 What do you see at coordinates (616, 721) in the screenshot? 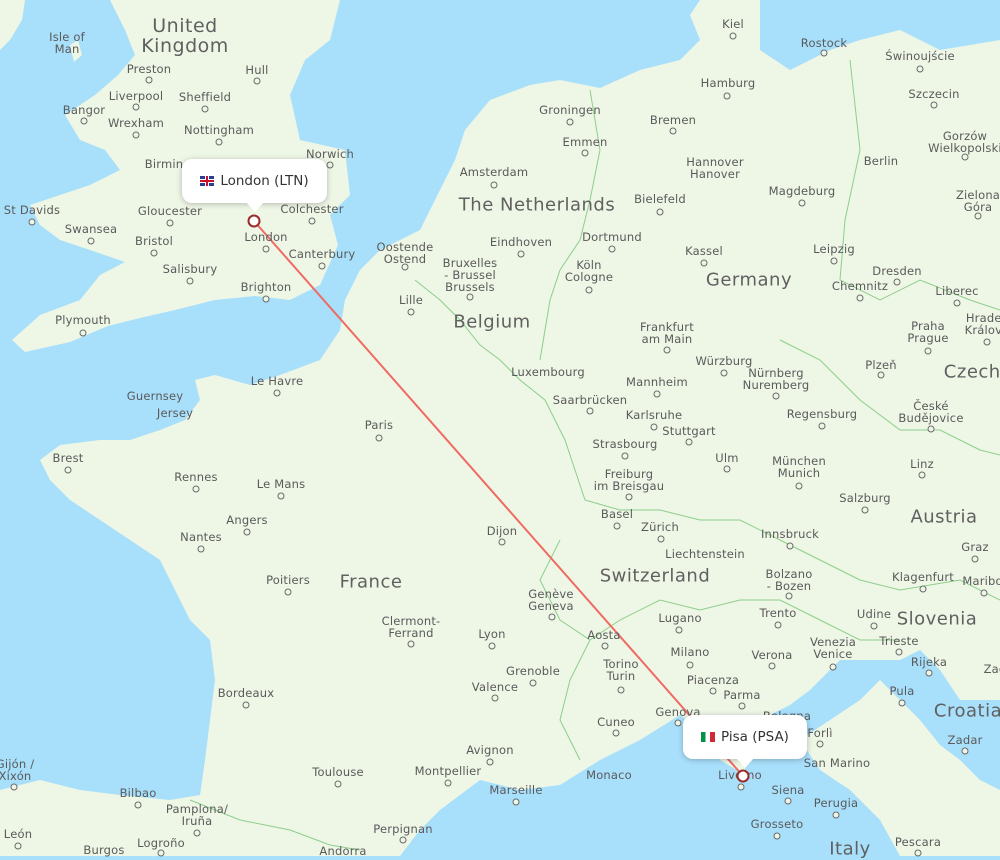
I see `city-label: Cuneo` at bounding box center [616, 721].